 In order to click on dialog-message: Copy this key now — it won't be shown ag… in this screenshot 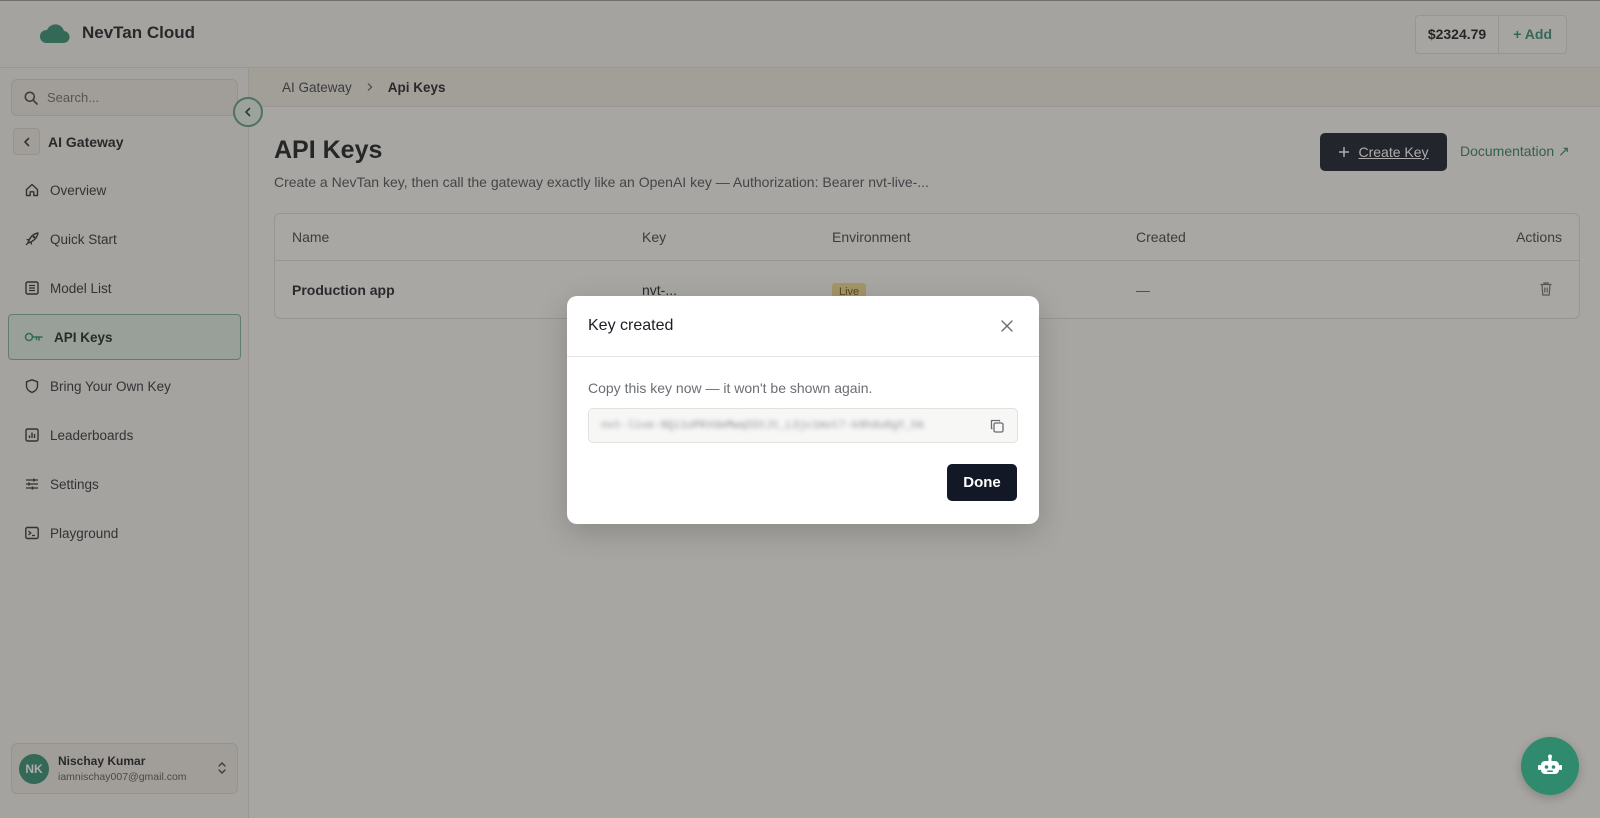, I will do `click(730, 388)`.